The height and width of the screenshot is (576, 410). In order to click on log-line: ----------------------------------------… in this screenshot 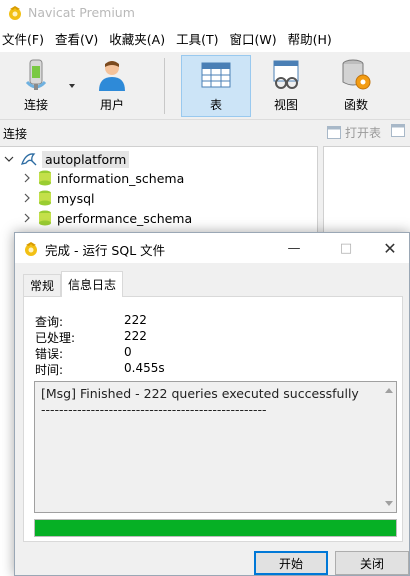, I will do `click(154, 409)`.